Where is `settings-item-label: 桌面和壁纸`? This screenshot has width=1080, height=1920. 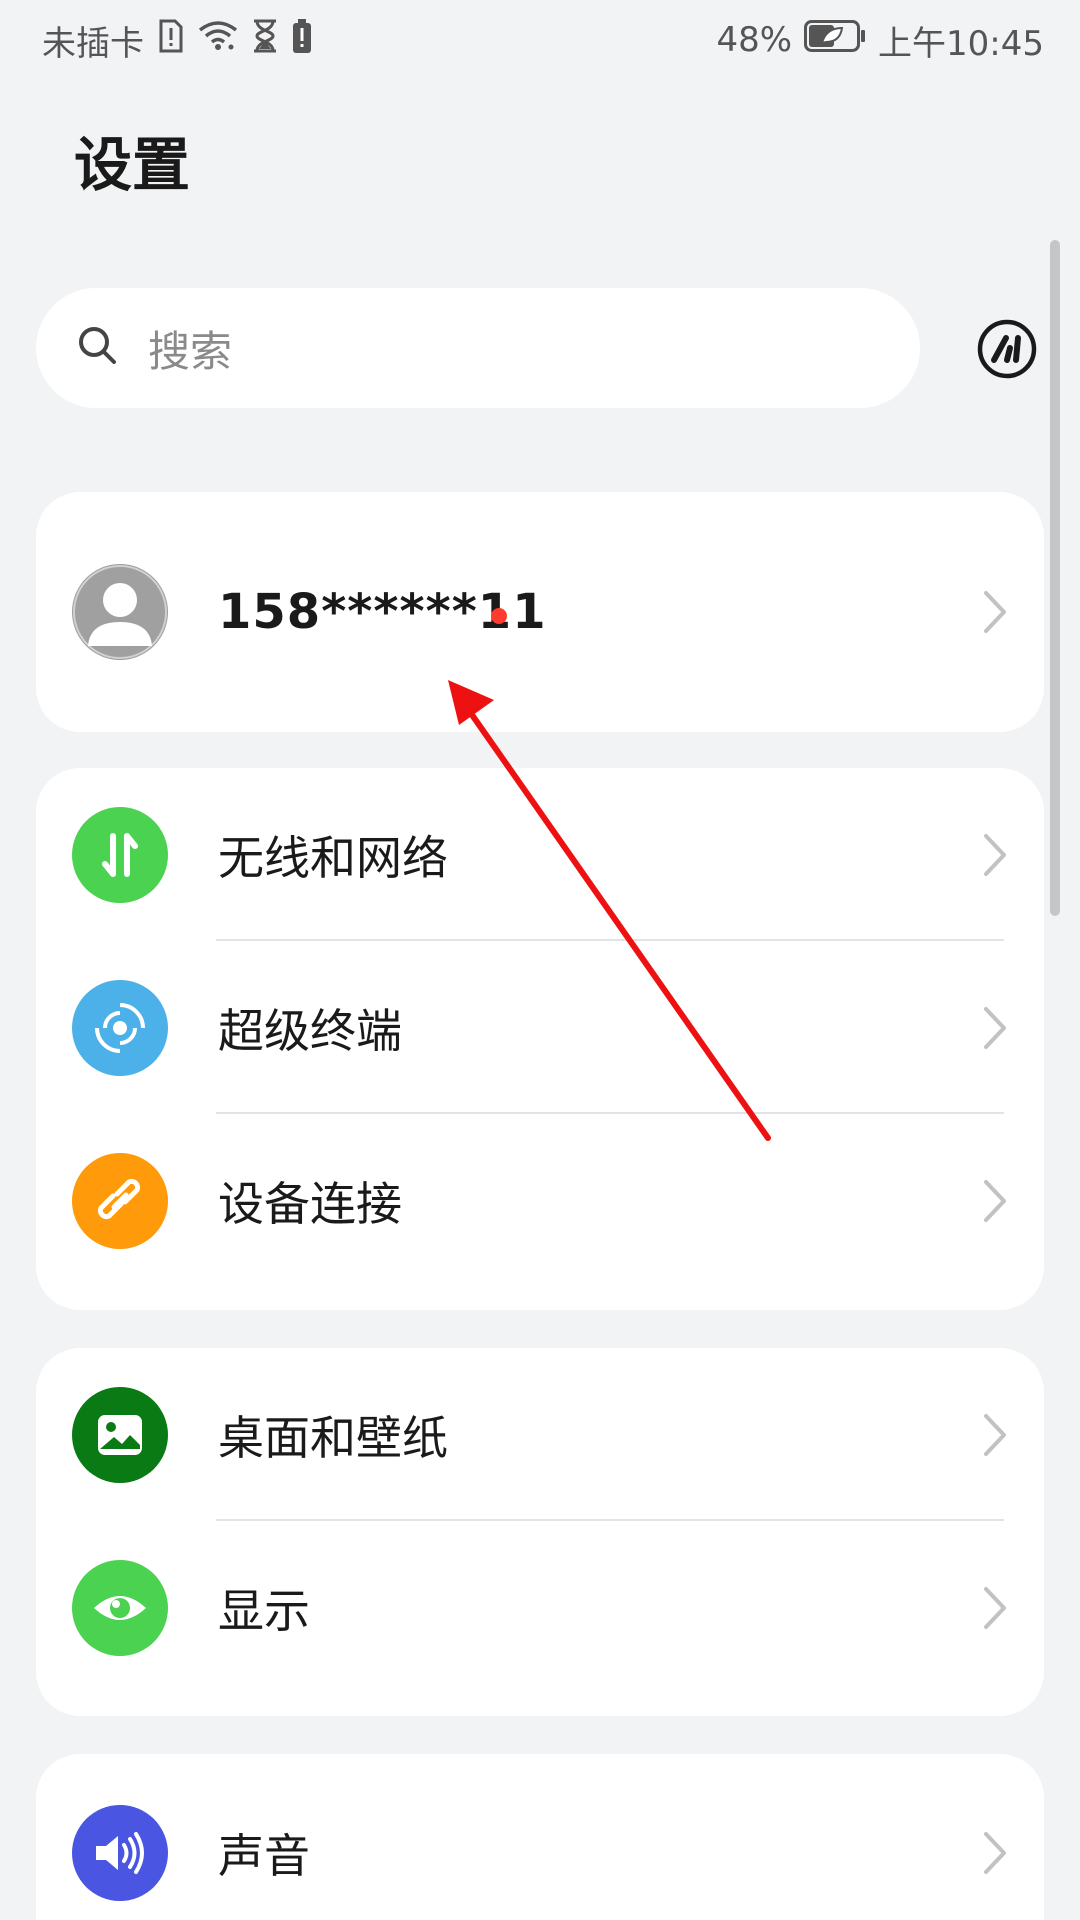 settings-item-label: 桌面和壁纸 is located at coordinates (333, 1437).